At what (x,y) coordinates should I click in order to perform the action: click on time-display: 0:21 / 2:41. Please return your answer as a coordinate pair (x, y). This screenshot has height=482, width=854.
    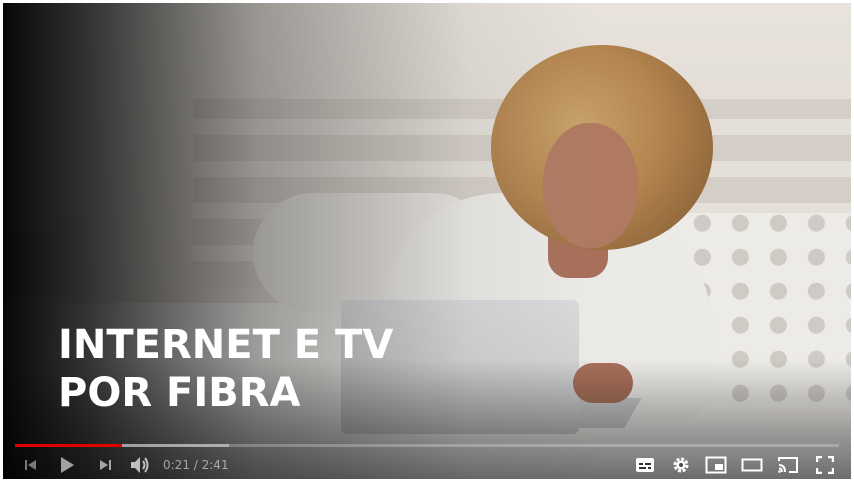
    Looking at the image, I should click on (196, 465).